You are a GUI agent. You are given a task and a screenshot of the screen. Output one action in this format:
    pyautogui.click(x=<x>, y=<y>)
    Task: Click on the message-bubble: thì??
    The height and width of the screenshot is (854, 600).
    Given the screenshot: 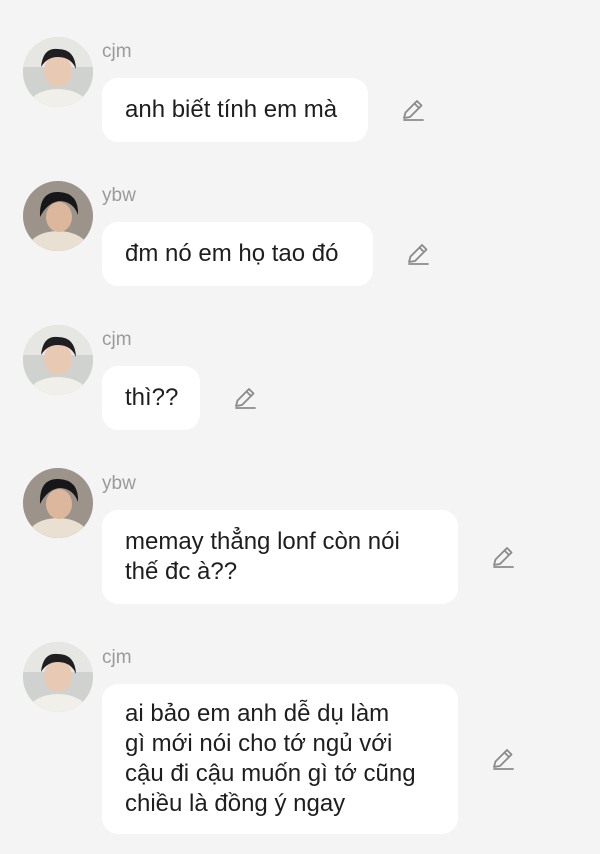 What is the action you would take?
    pyautogui.click(x=151, y=398)
    